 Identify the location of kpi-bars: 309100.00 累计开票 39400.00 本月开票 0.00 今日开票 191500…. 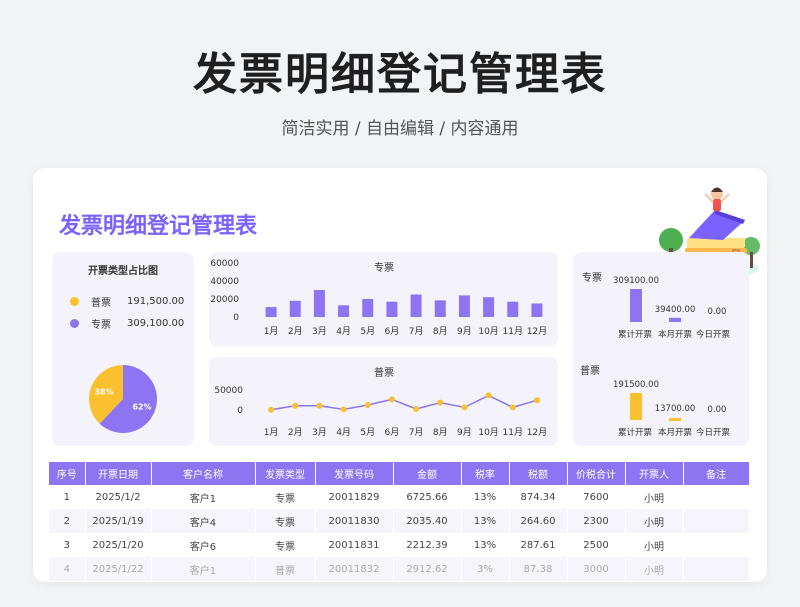
(672, 357).